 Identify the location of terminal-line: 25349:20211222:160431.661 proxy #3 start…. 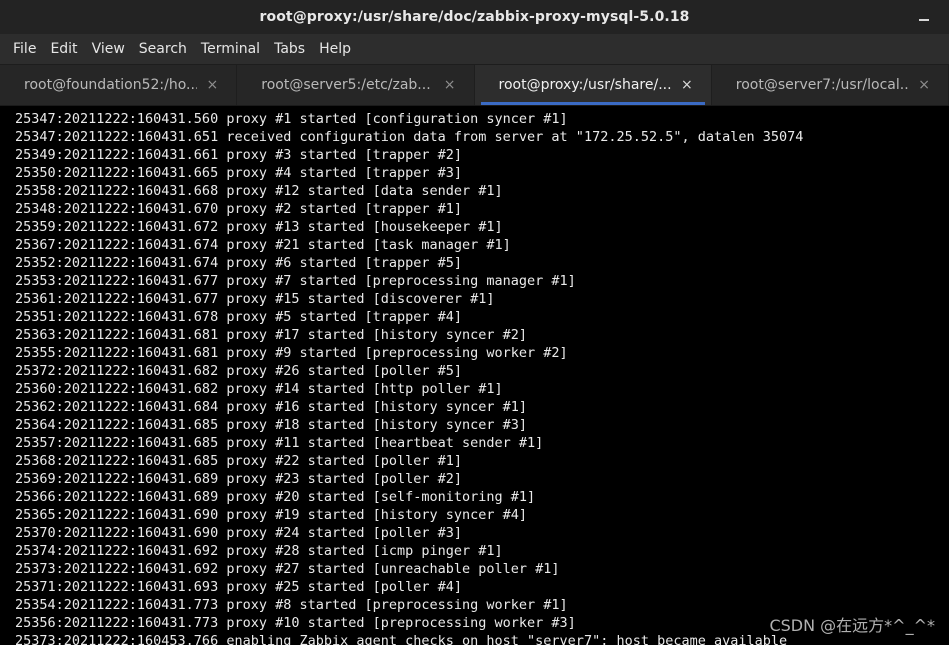
(239, 155).